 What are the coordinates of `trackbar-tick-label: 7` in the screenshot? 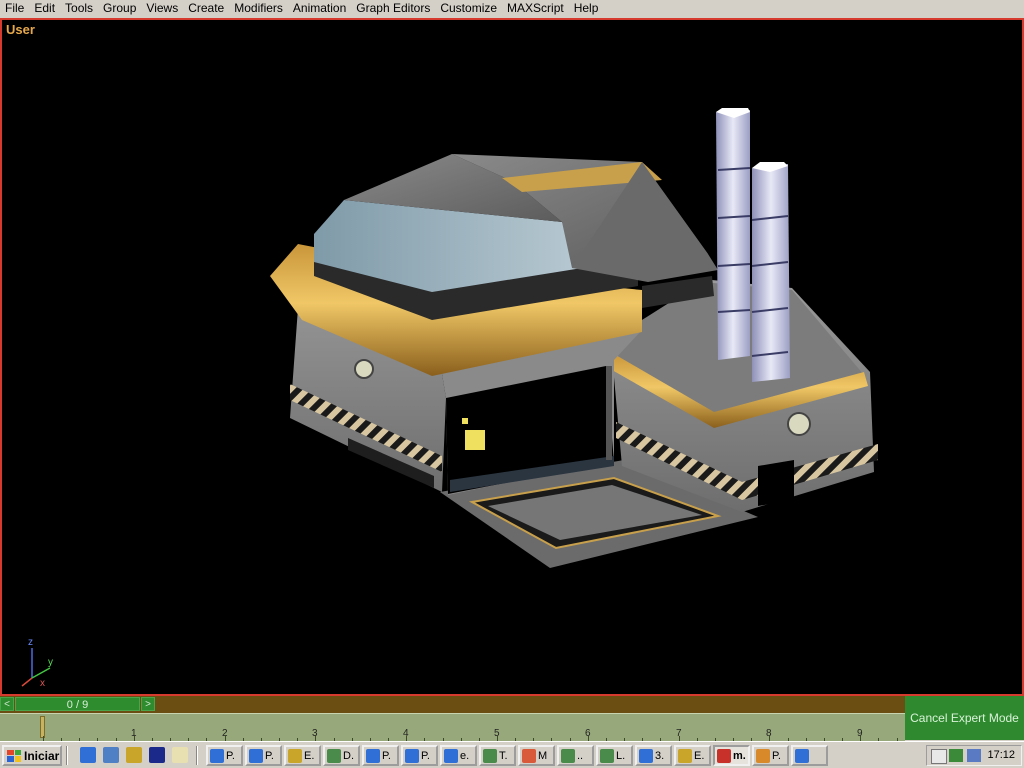 It's located at (679, 733).